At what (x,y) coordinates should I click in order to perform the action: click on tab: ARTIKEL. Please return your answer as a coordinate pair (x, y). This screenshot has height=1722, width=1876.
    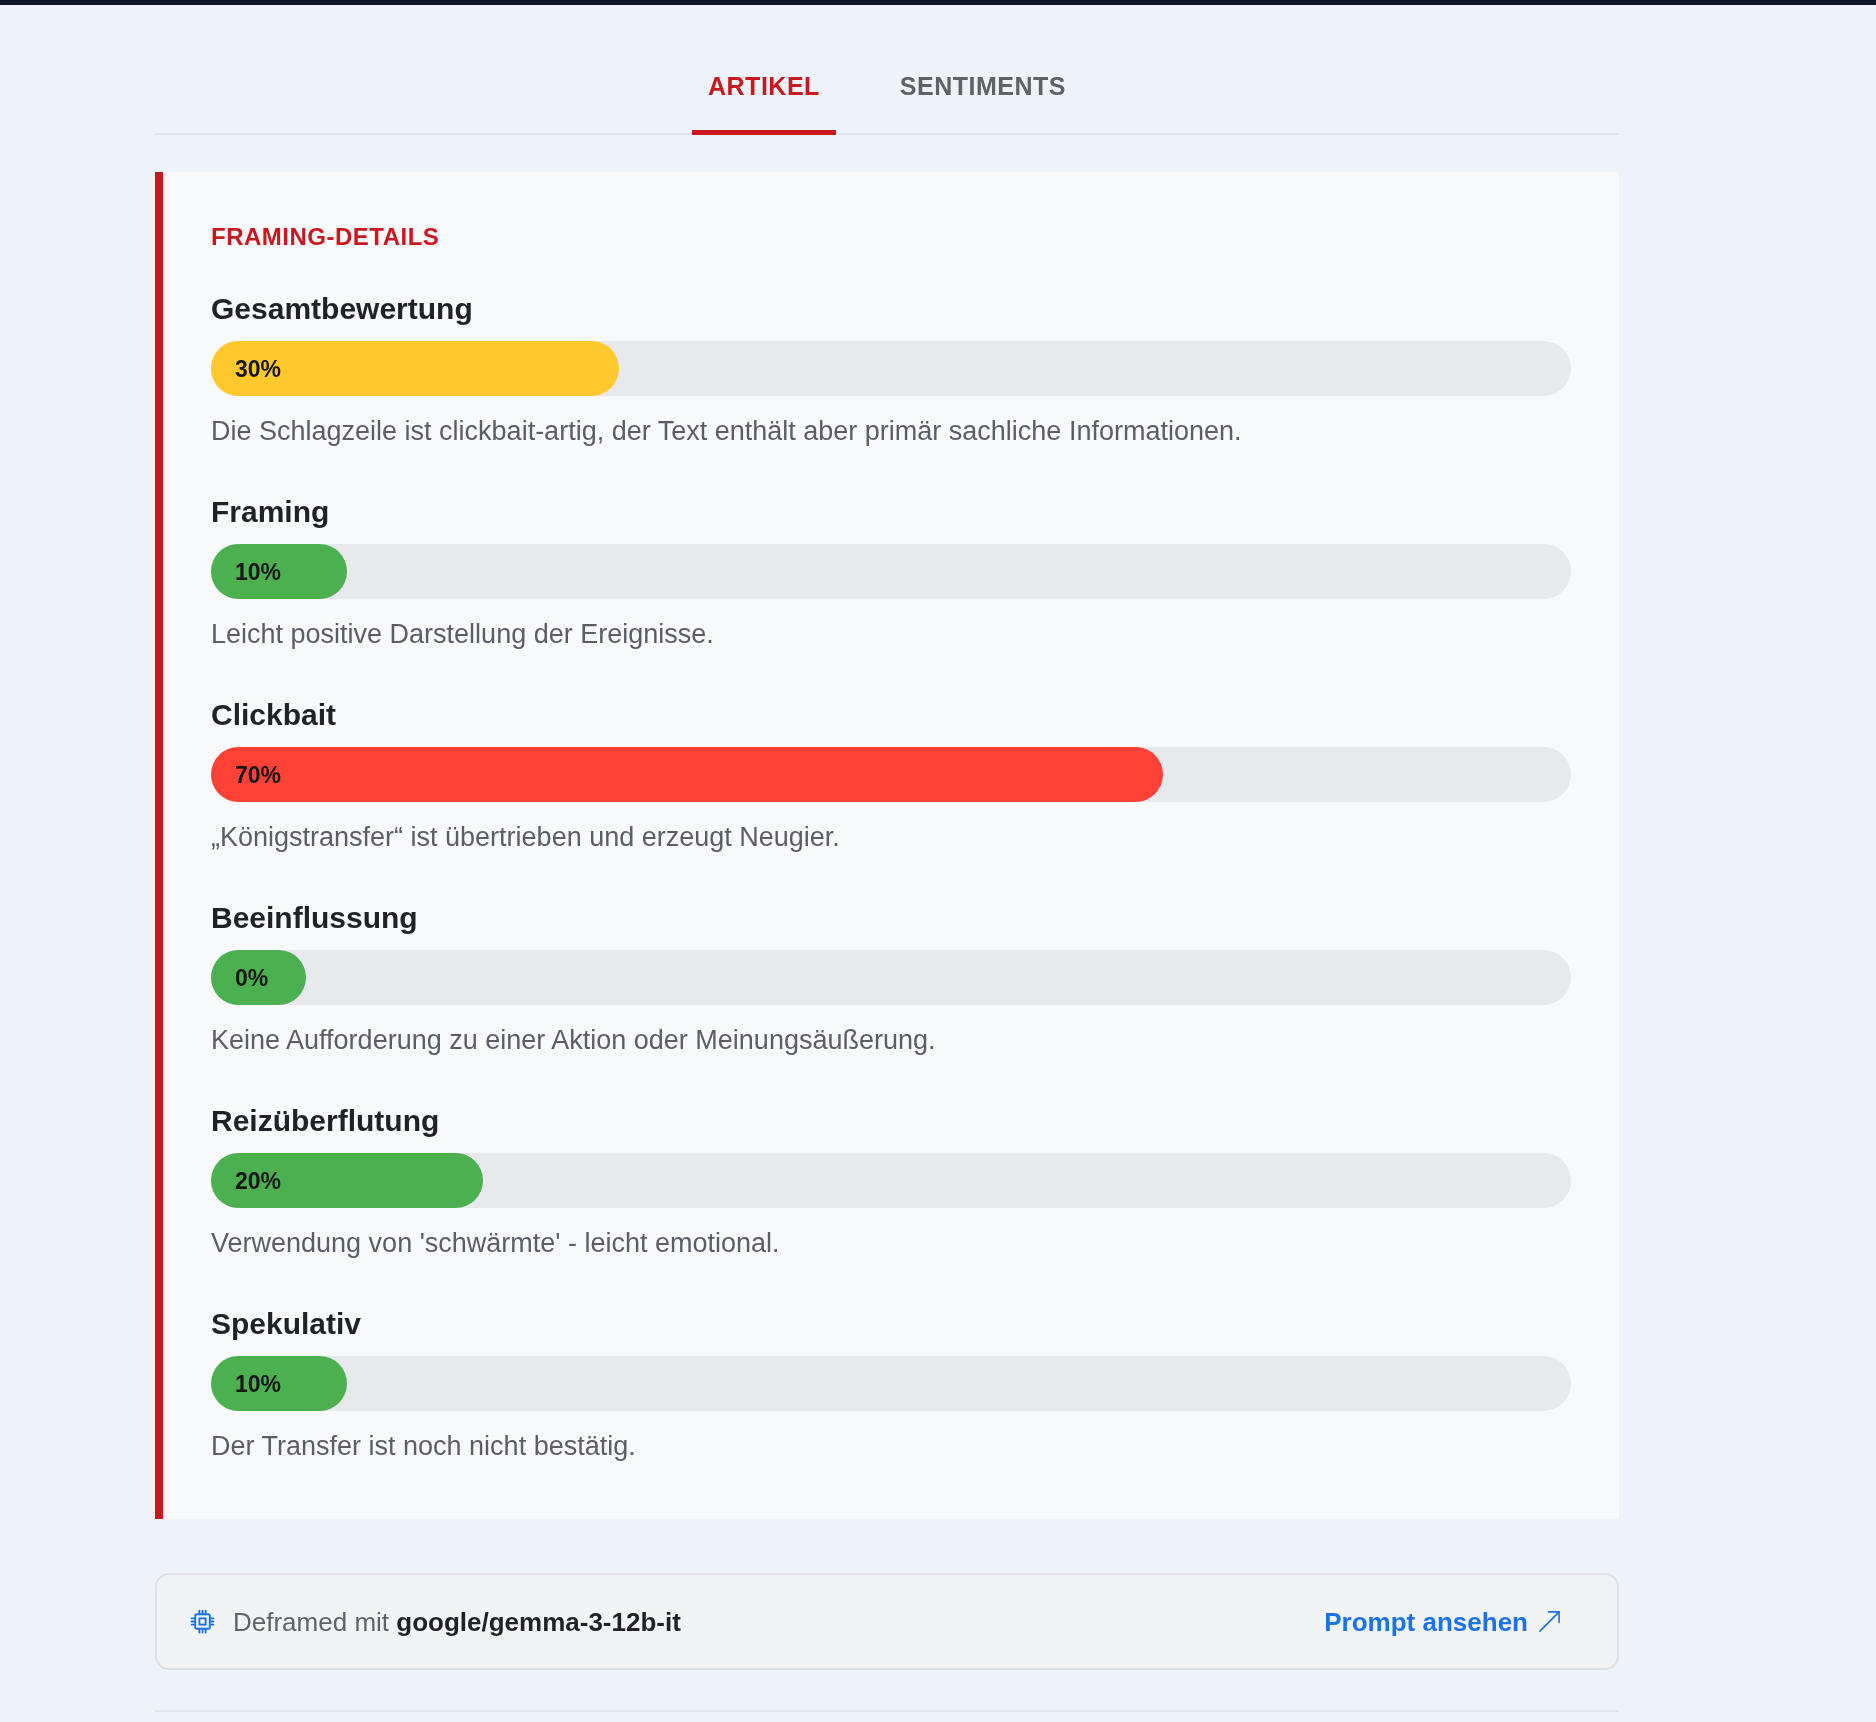
    Looking at the image, I should click on (764, 90).